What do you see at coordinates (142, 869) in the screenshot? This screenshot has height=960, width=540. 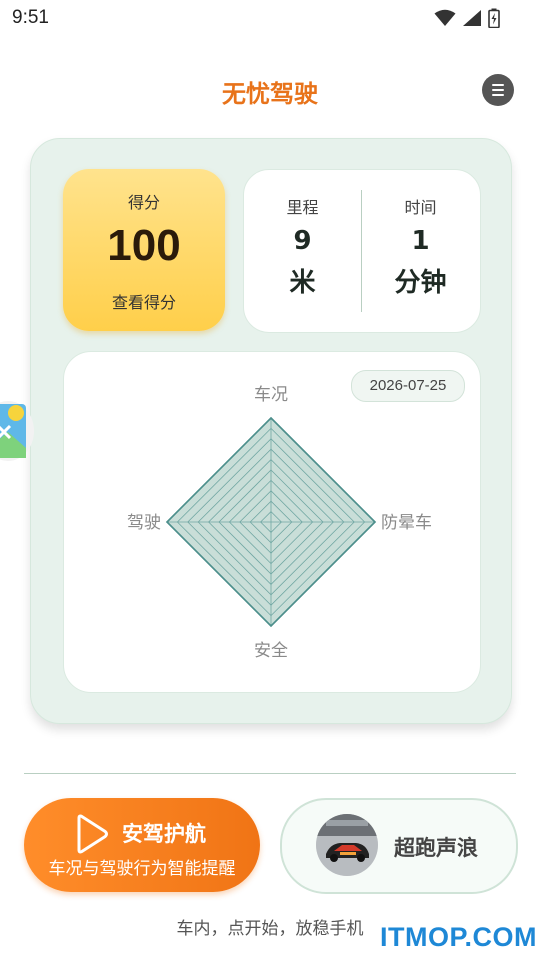 I see `nav-subtitle: 车况与驾驶行为智能提醒` at bounding box center [142, 869].